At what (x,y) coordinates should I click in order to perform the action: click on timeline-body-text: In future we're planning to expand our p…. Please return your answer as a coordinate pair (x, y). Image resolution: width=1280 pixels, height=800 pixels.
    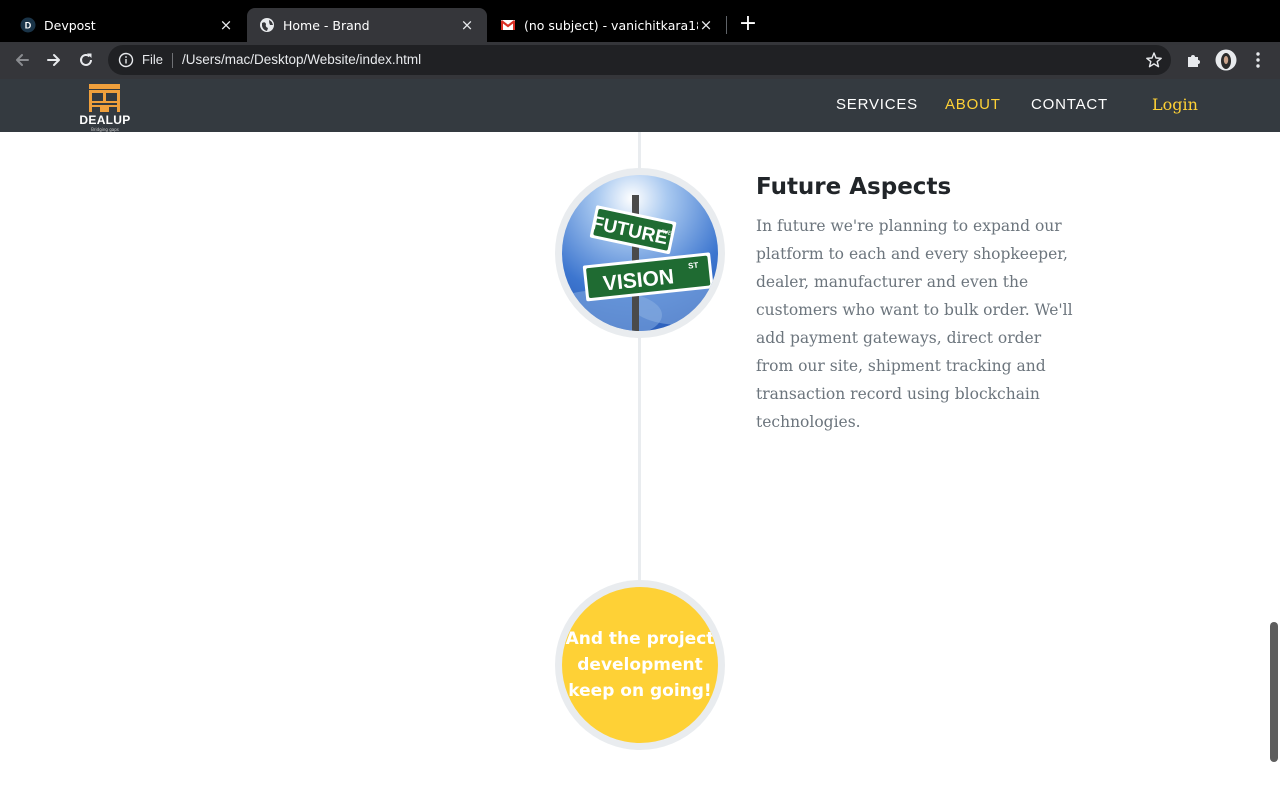
    Looking at the image, I should click on (914, 324).